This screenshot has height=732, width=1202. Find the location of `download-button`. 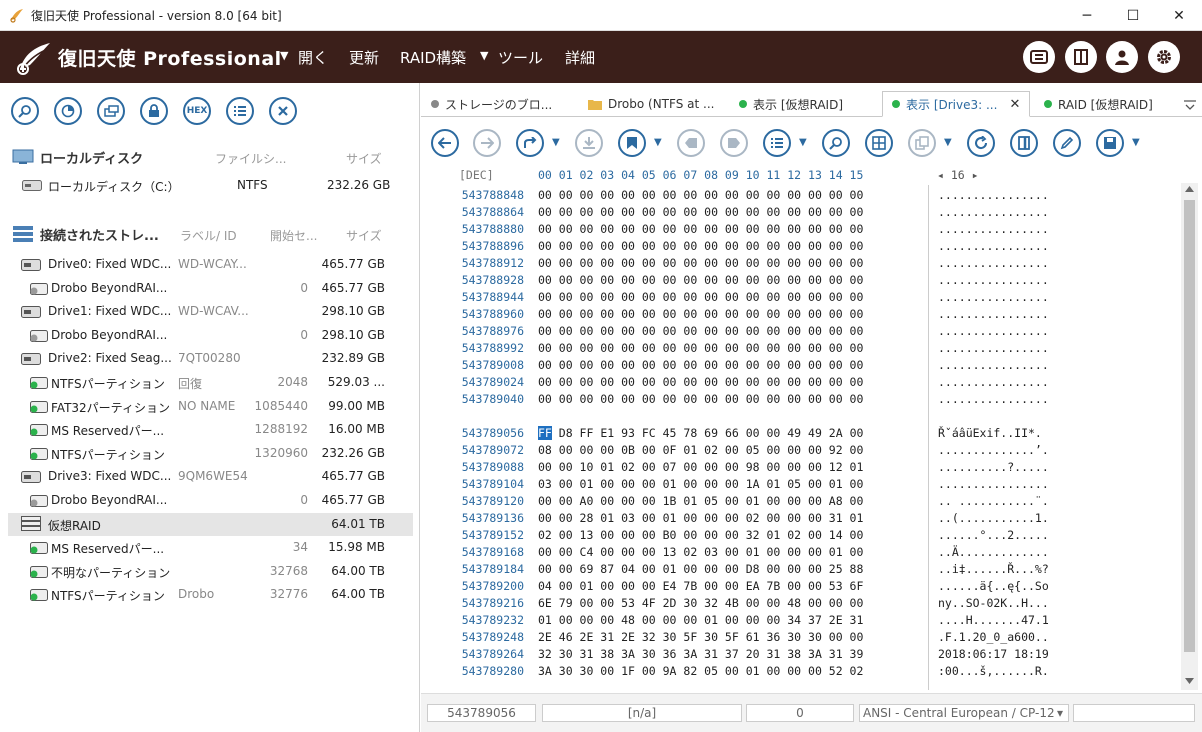

download-button is located at coordinates (589, 143).